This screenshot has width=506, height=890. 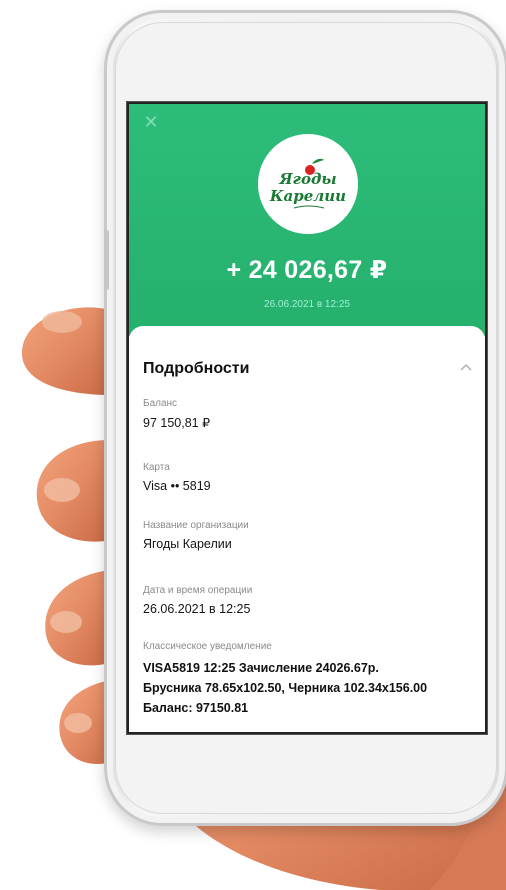 What do you see at coordinates (308, 414) in the screenshot?
I see `balance-field: Баланс 97 150,81 ₽` at bounding box center [308, 414].